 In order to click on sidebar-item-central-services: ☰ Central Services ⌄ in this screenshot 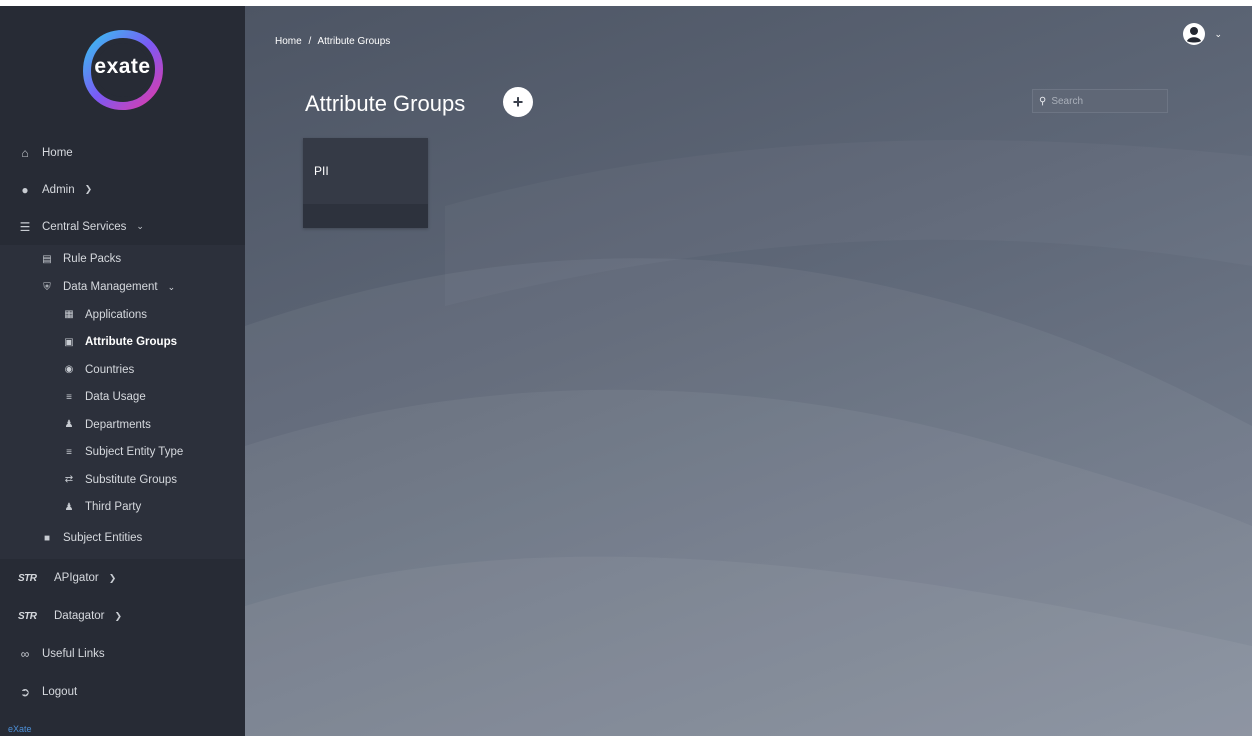, I will do `click(122, 226)`.